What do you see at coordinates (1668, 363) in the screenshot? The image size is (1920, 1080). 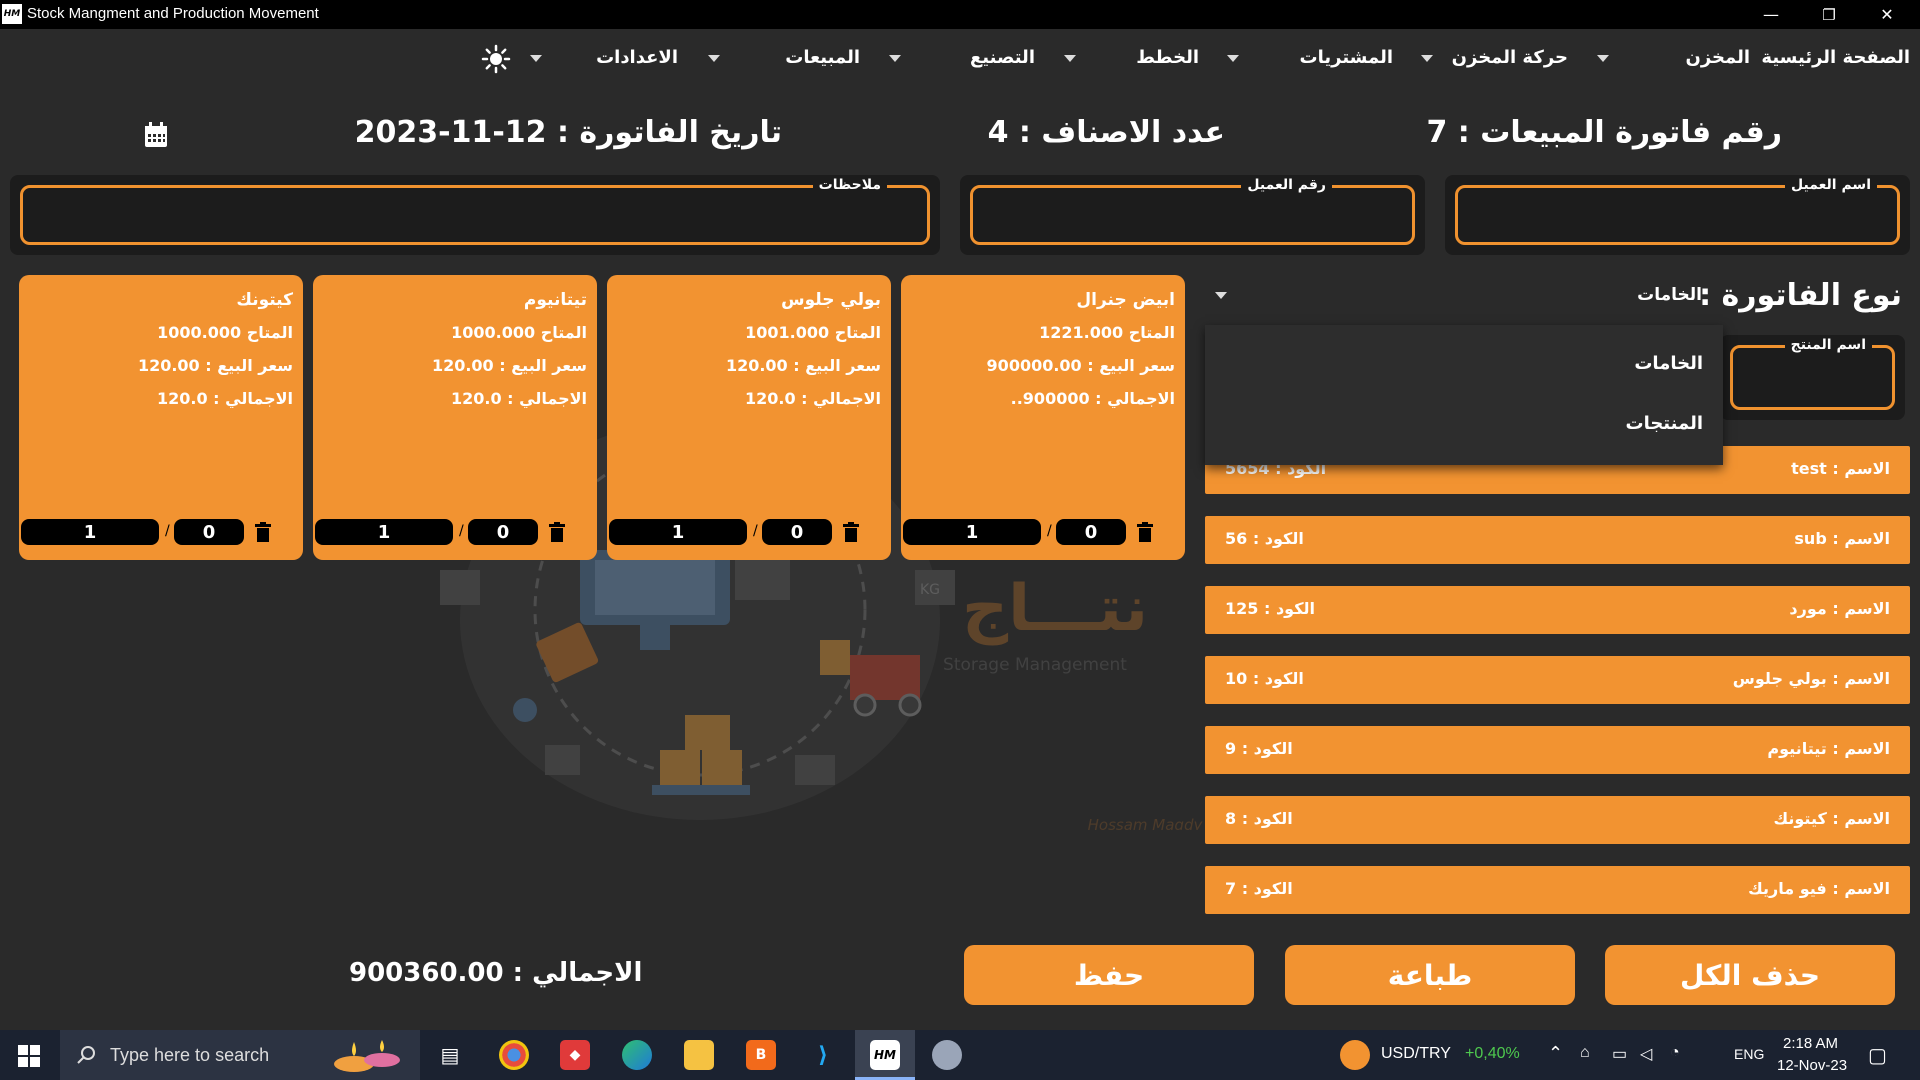 I see `dropdown-option-raw-materials: الخامات` at bounding box center [1668, 363].